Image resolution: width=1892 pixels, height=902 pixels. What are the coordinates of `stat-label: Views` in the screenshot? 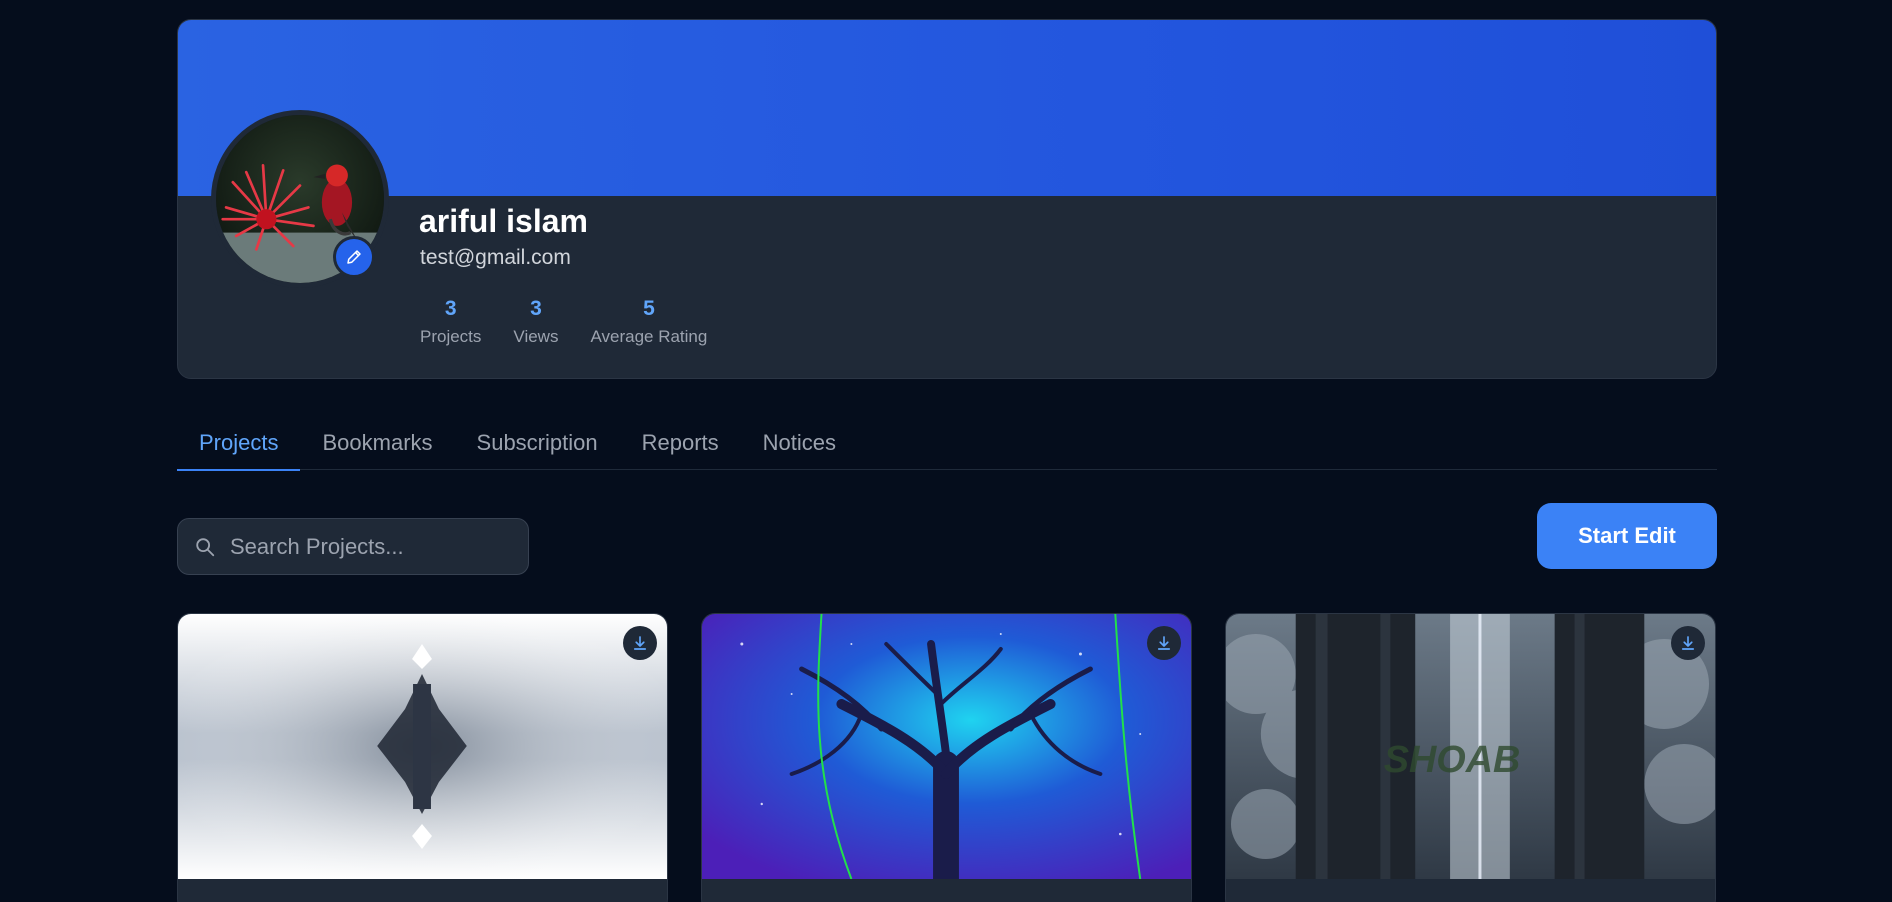 It's located at (536, 337).